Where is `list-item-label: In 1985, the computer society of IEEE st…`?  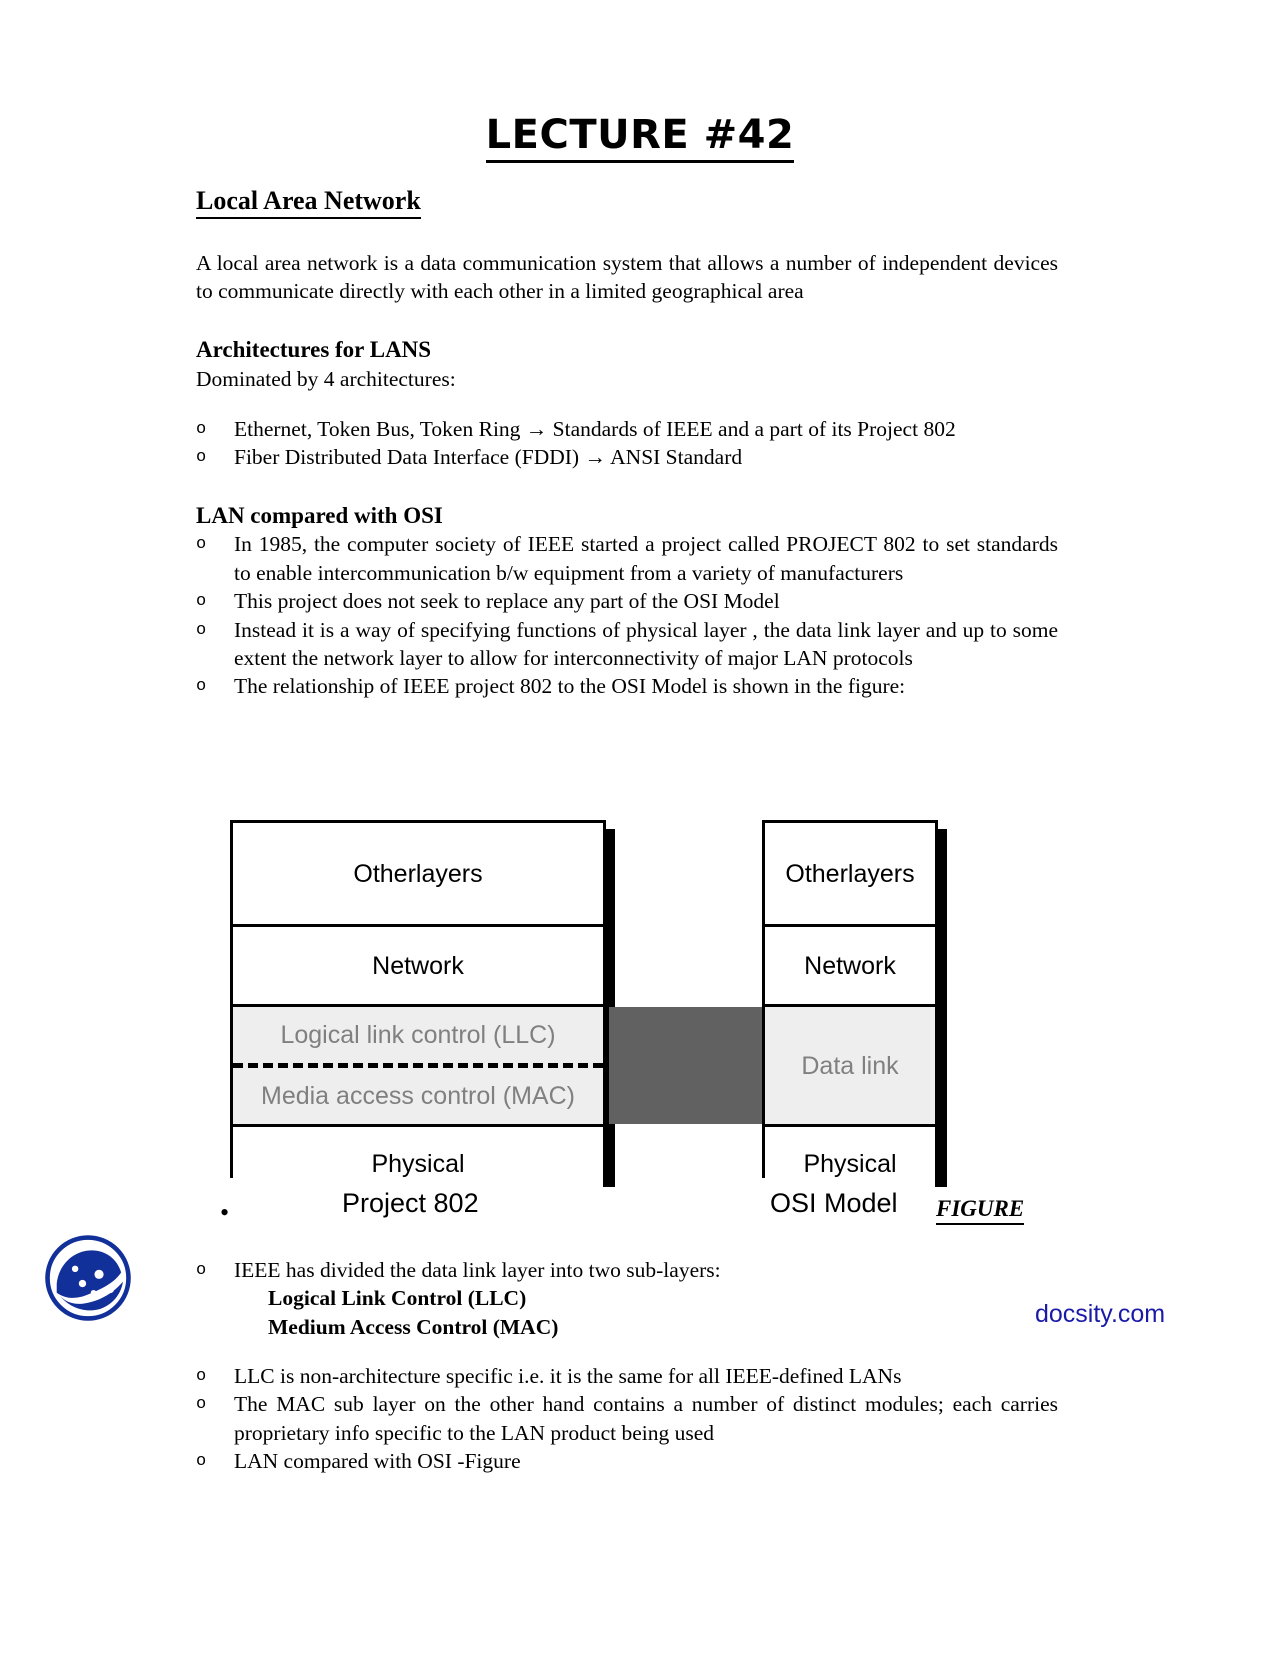
list-item-label: In 1985, the computer society of IEEE st… is located at coordinates (646, 558).